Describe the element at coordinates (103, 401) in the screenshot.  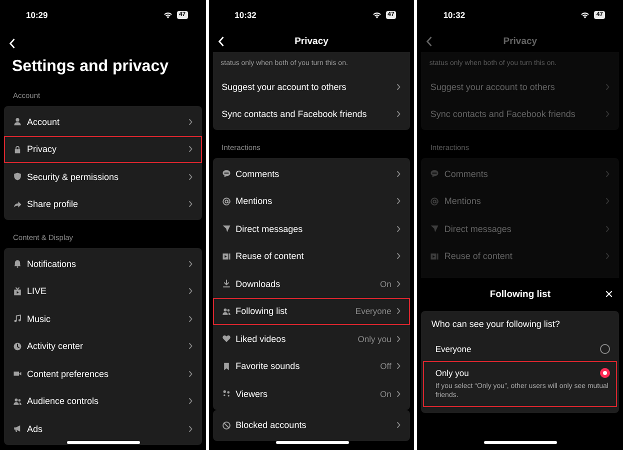
I see `settings-row: Audience controls` at that location.